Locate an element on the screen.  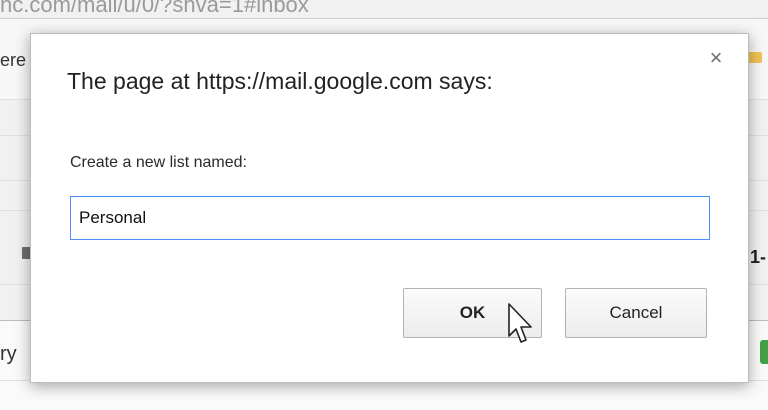
cancel-button: Cancel is located at coordinates (636, 313).